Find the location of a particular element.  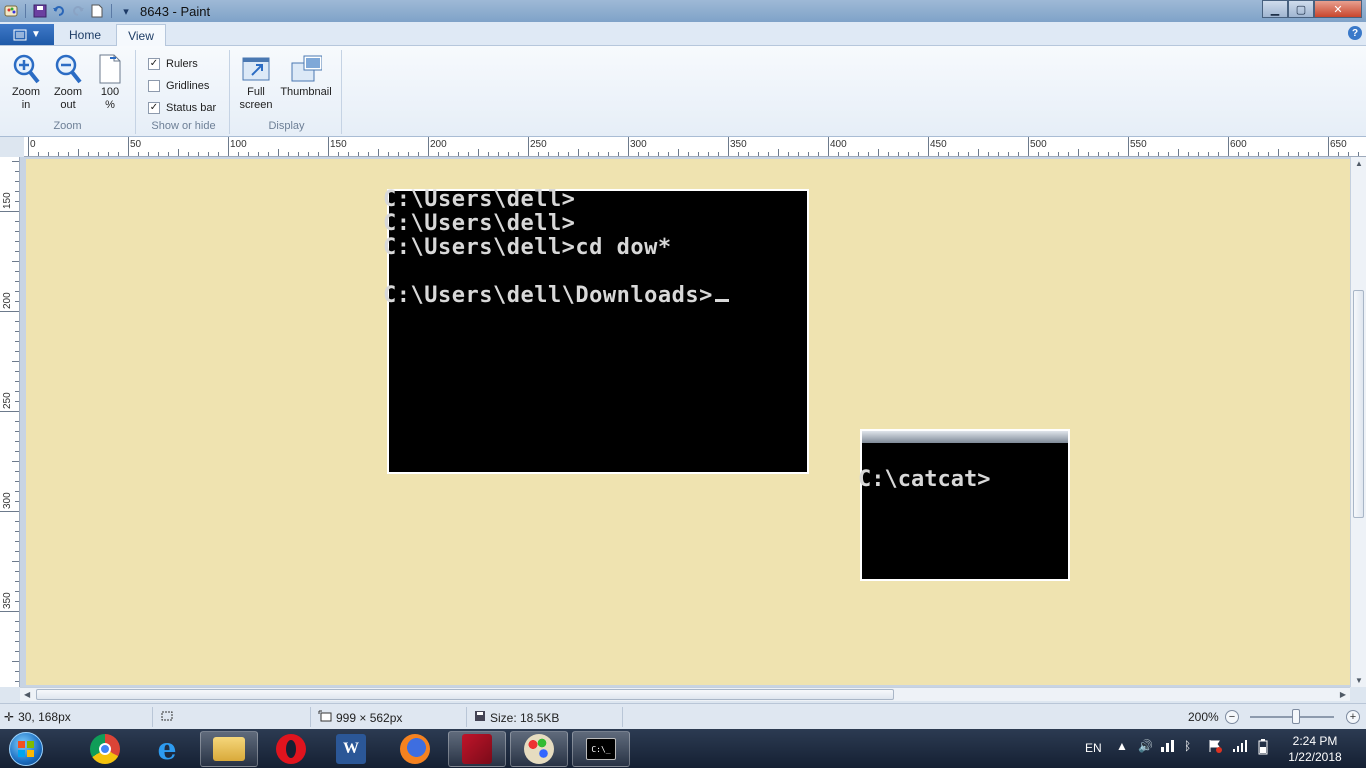

scroll-up-arrow-icon: ▲ is located at coordinates (1359, 163).